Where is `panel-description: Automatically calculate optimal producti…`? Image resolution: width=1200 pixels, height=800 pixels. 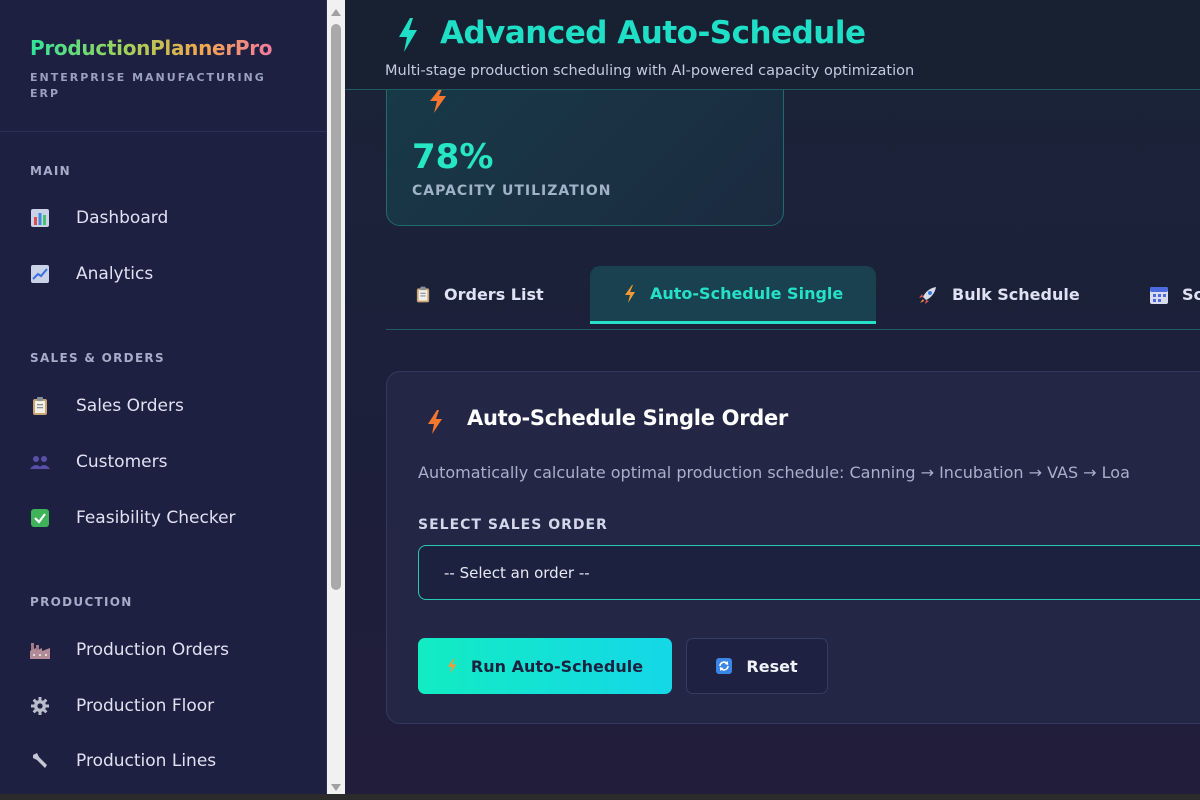
panel-description: Automatically calculate optimal producti… is located at coordinates (774, 472).